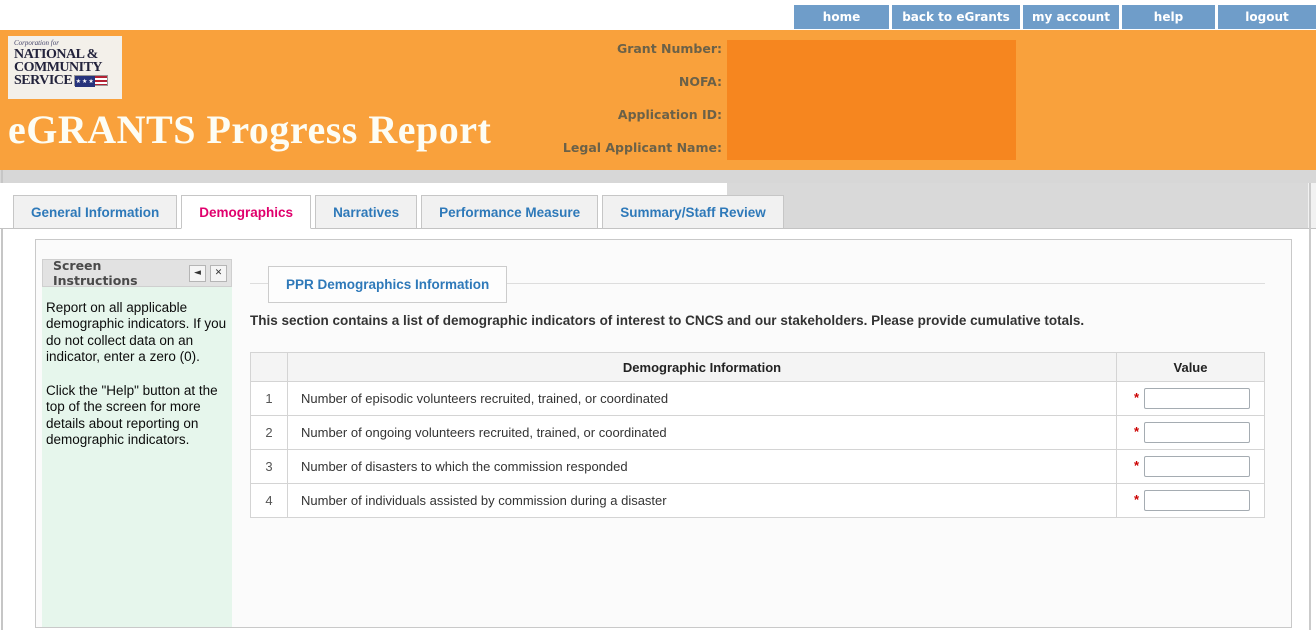  I want to click on grant-number-label: Grant Number:, so click(669, 48).